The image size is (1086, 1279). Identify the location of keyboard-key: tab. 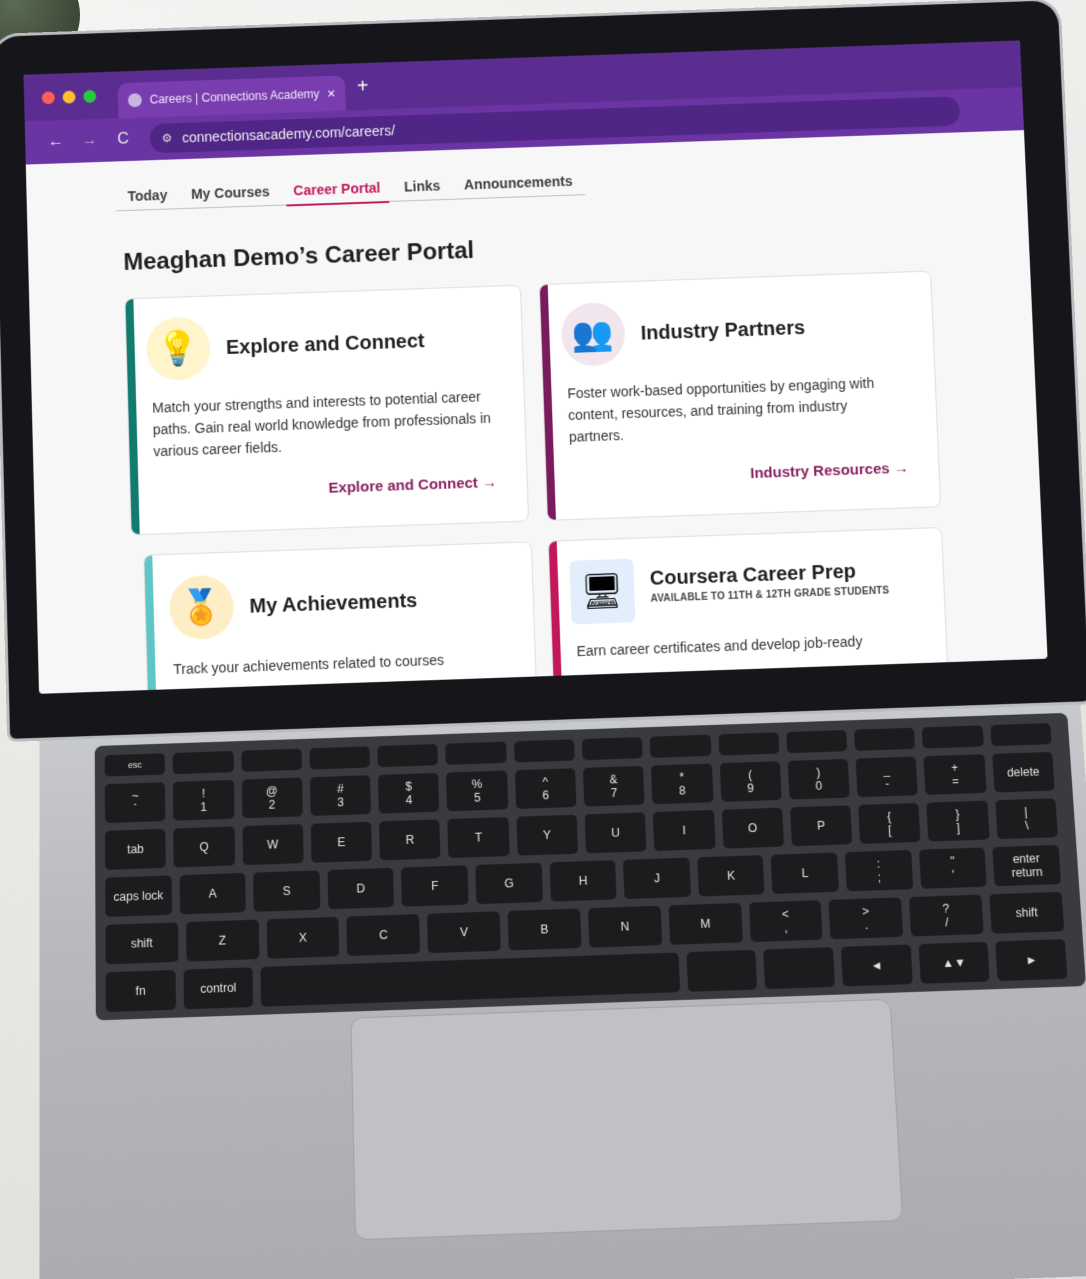
(135, 849).